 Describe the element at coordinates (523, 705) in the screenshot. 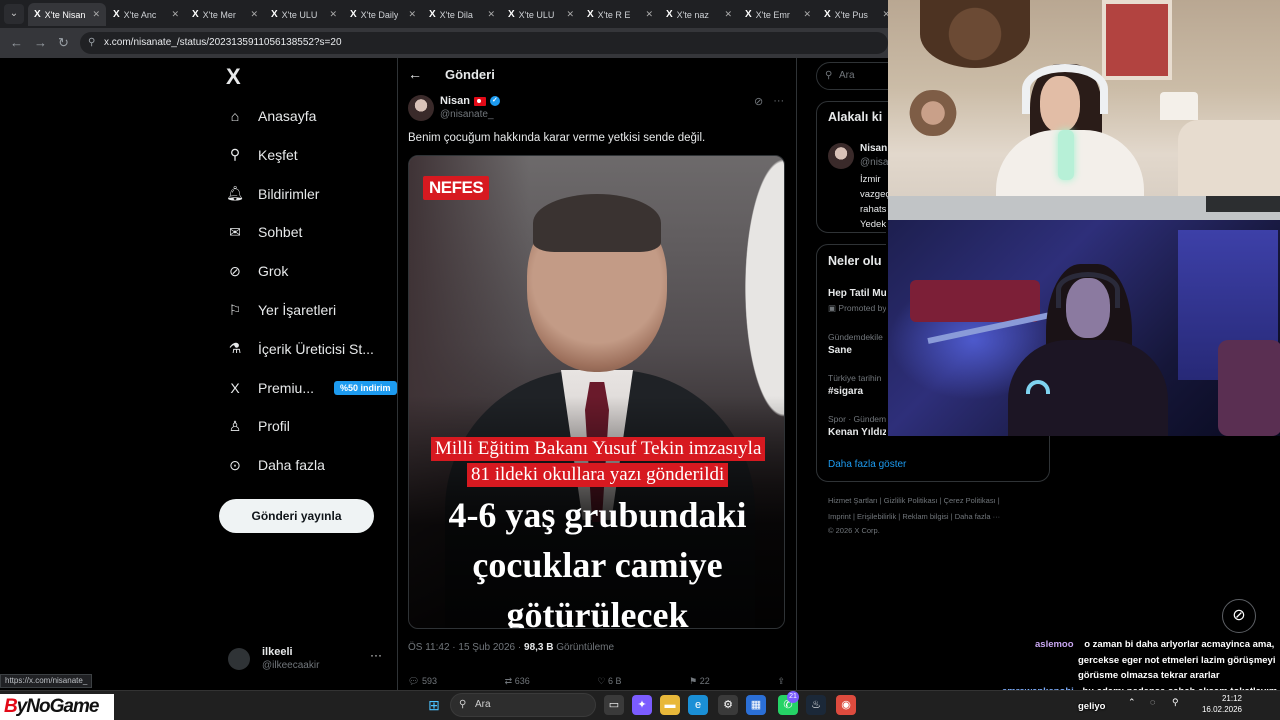

I see `taskbar-search: ⚲ Ara` at that location.